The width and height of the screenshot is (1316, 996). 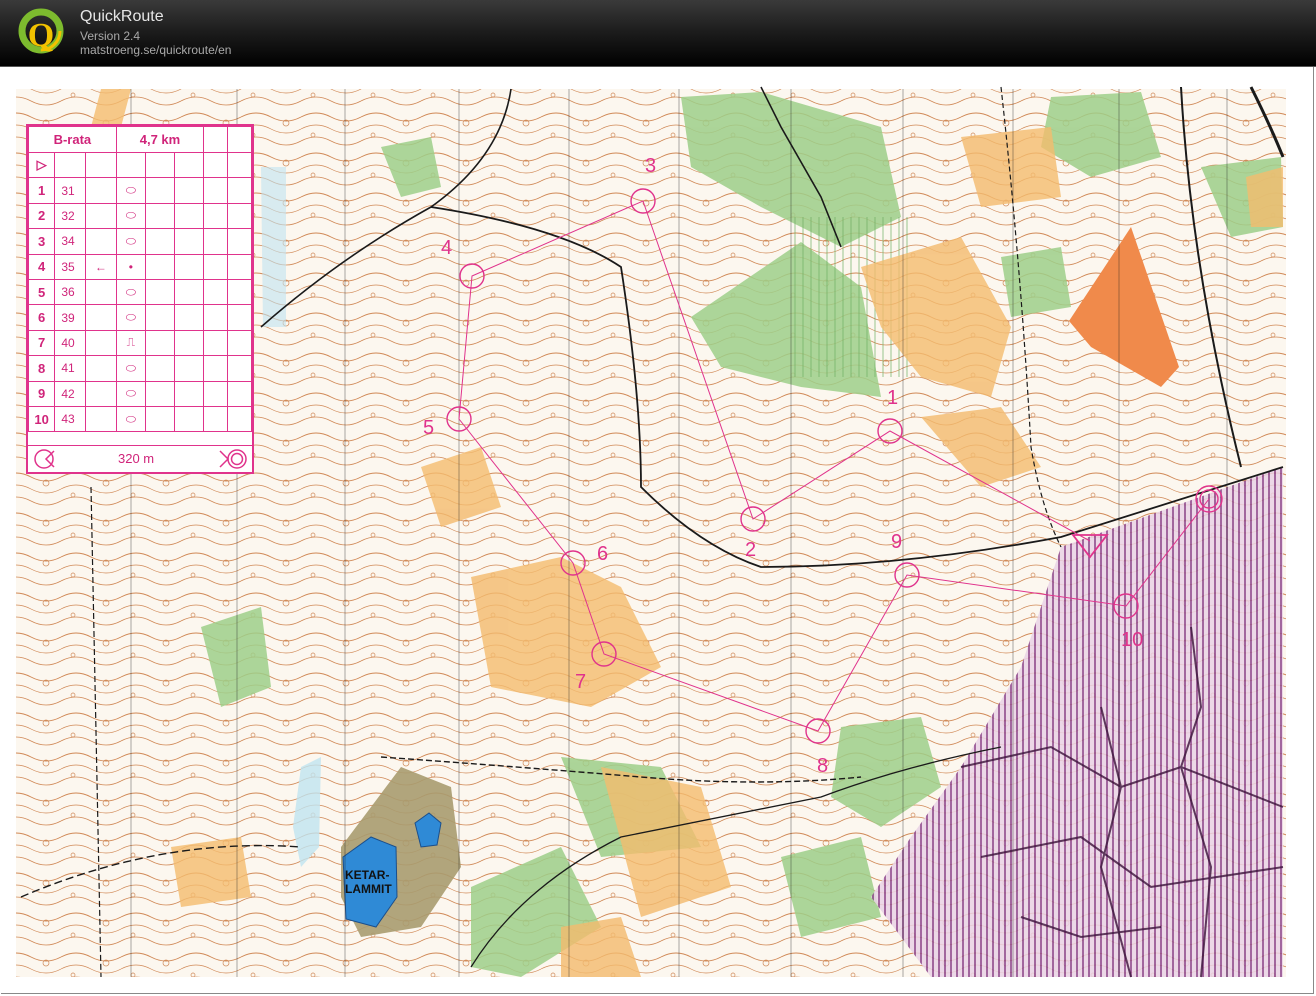 What do you see at coordinates (44, 459) in the screenshot?
I see `finish-start-icon` at bounding box center [44, 459].